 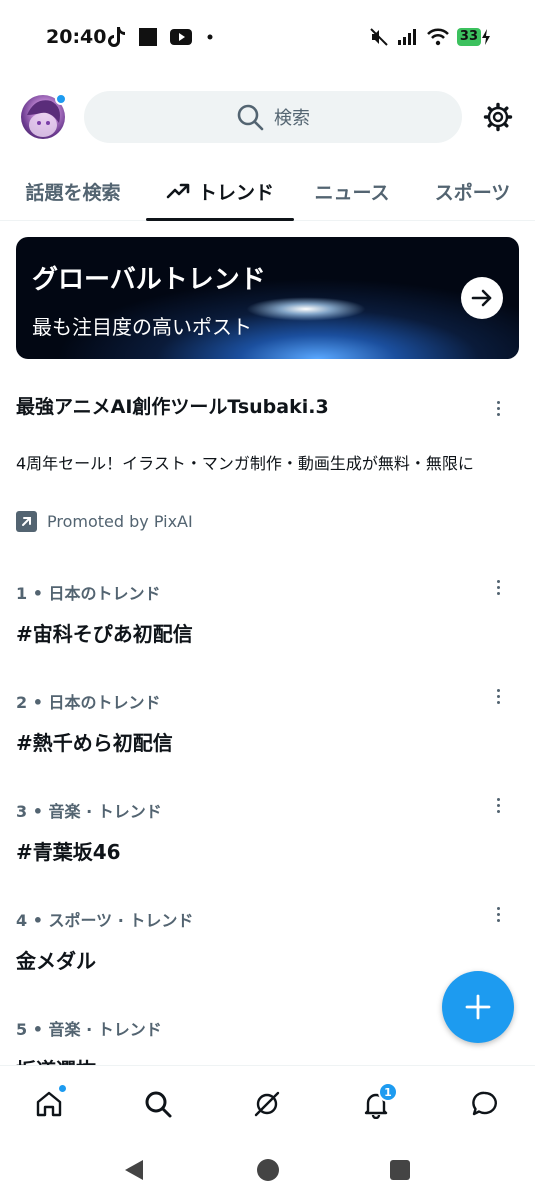 What do you see at coordinates (388, 1092) in the screenshot?
I see `notification-badge: 1` at bounding box center [388, 1092].